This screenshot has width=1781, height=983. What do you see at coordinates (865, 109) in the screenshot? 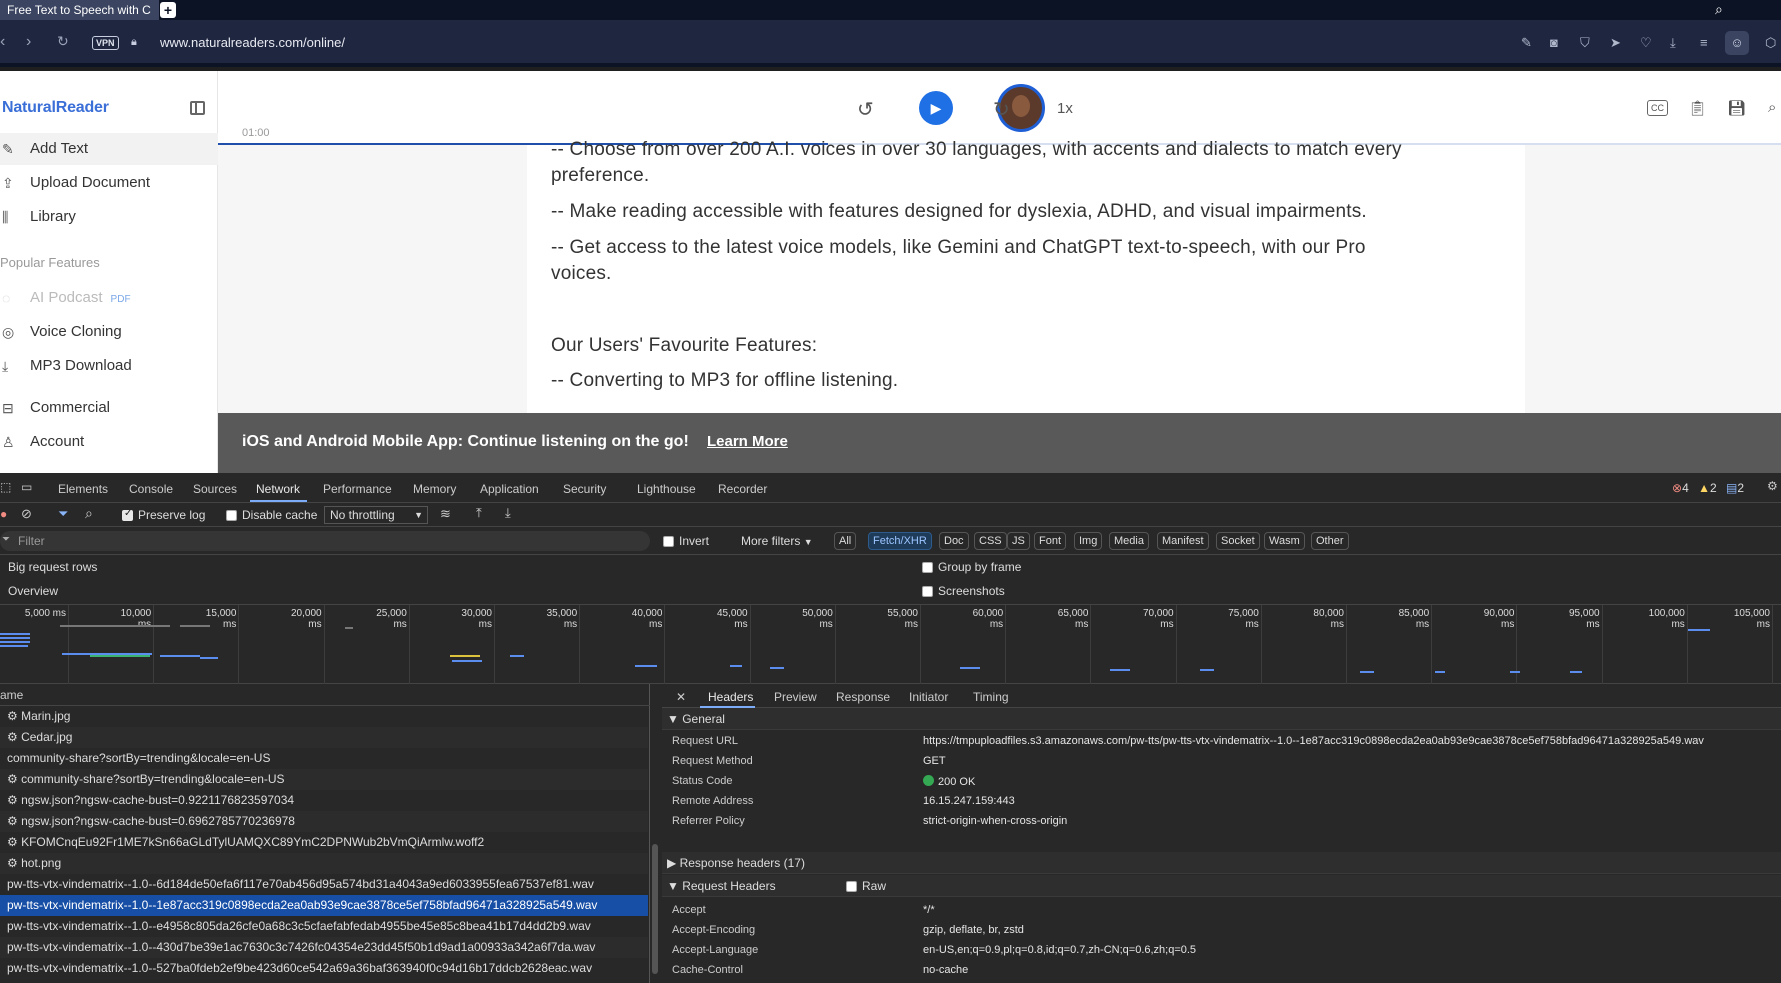
I see `rewind-icon: ↺` at bounding box center [865, 109].